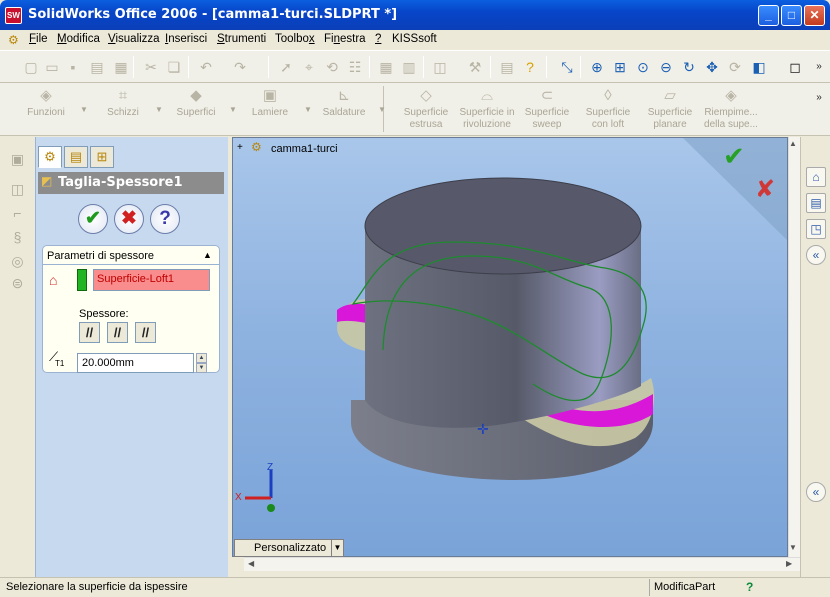 The image size is (830, 597). Describe the element at coordinates (608, 109) in the screenshot. I see `tool-loft-surface: ◊ Superficie con loft` at that location.